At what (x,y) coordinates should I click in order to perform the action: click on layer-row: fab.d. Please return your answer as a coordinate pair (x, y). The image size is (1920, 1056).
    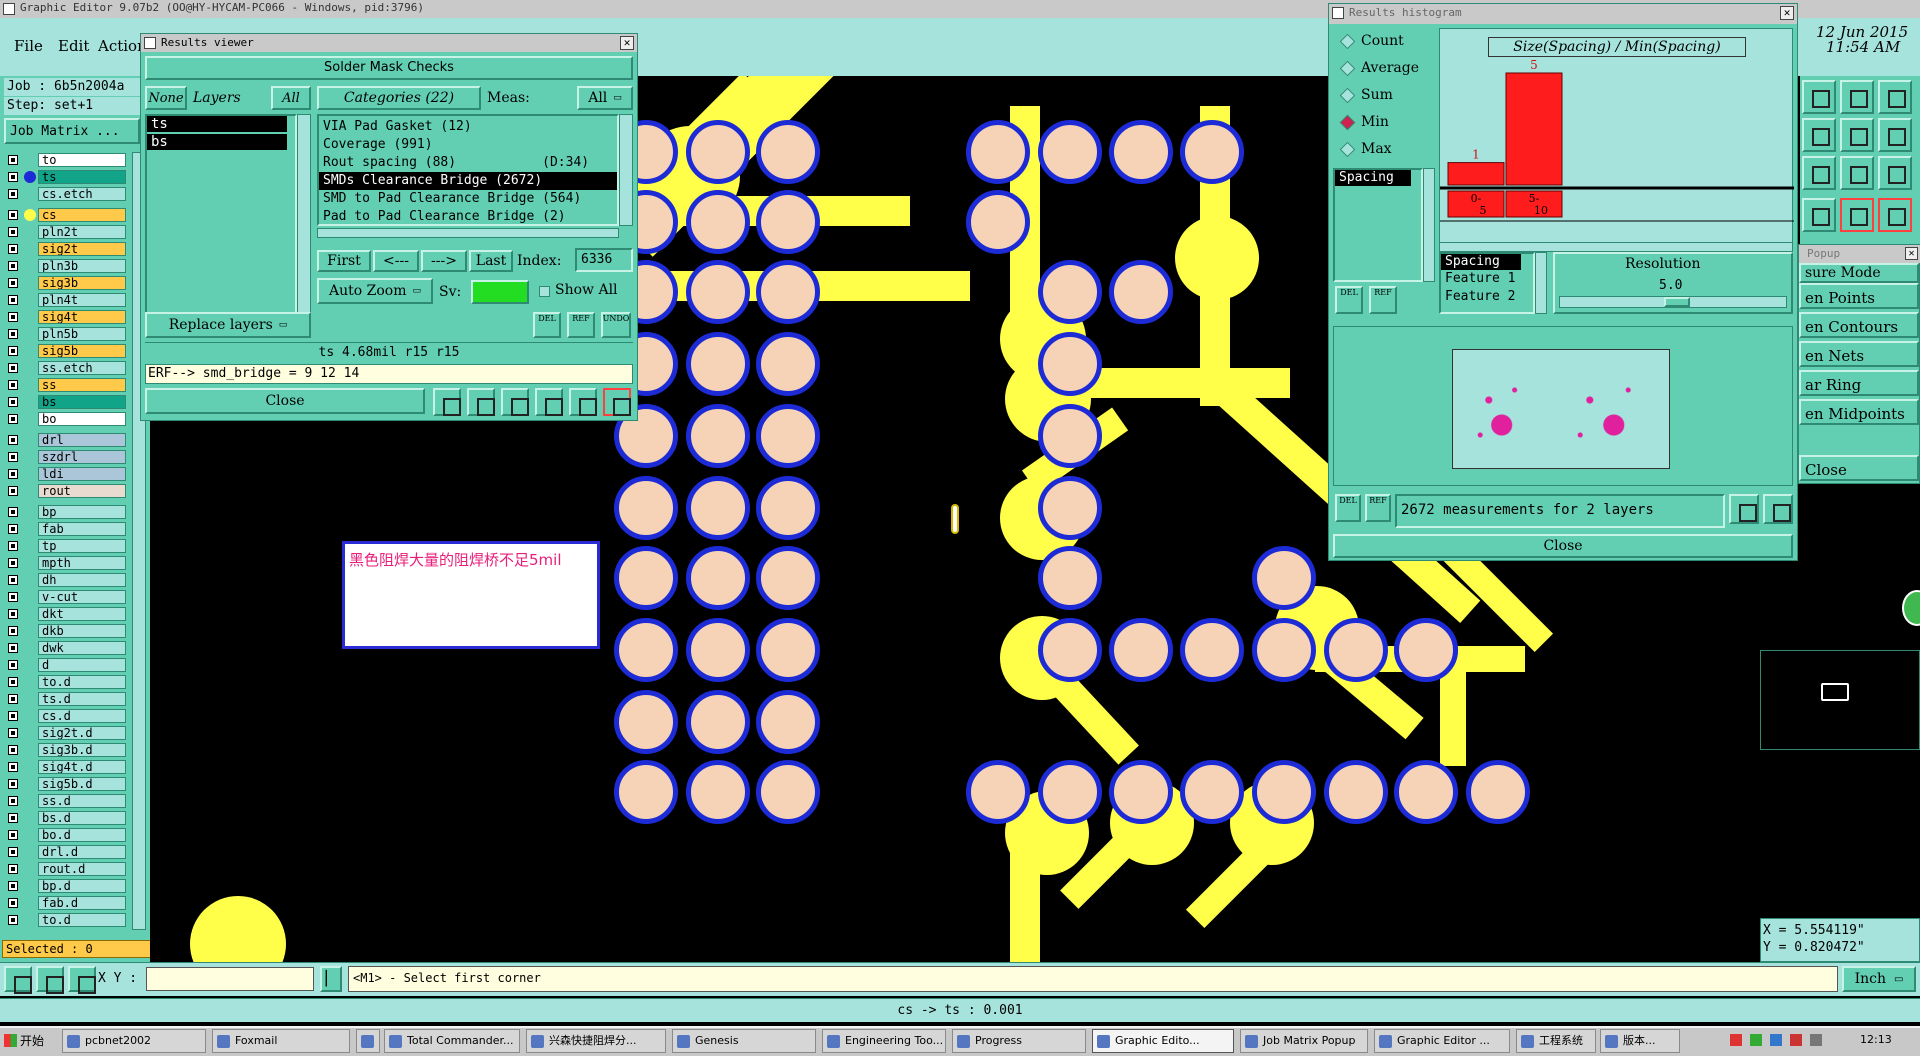
    Looking at the image, I should click on (65, 903).